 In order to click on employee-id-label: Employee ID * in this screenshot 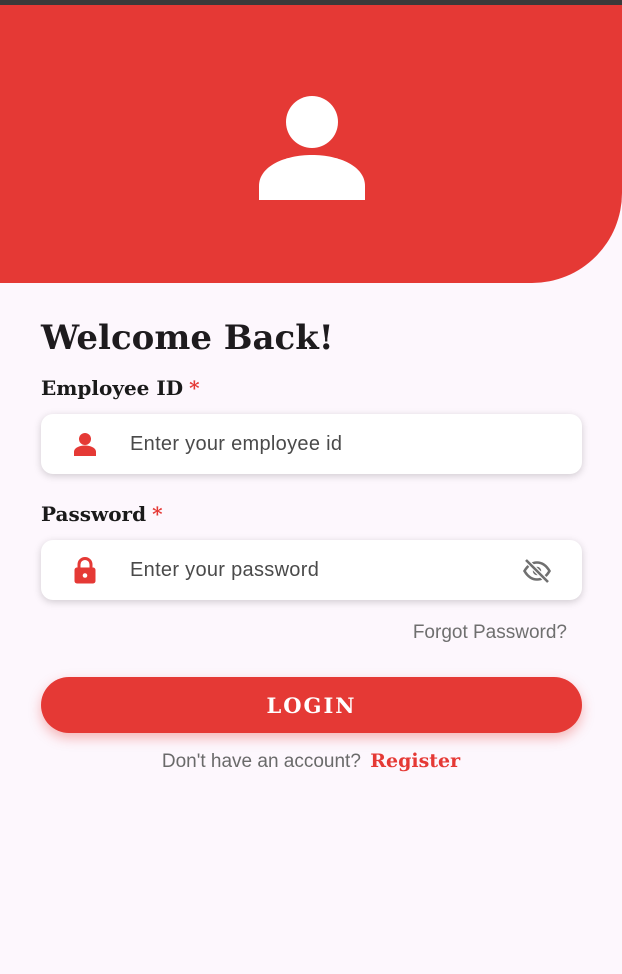, I will do `click(120, 388)`.